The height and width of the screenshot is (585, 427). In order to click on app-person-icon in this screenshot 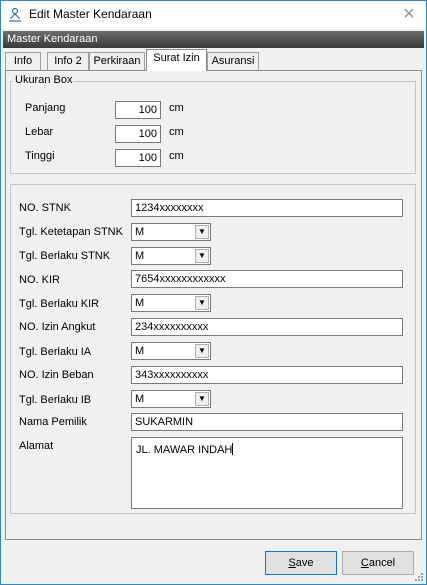, I will do `click(15, 14)`.